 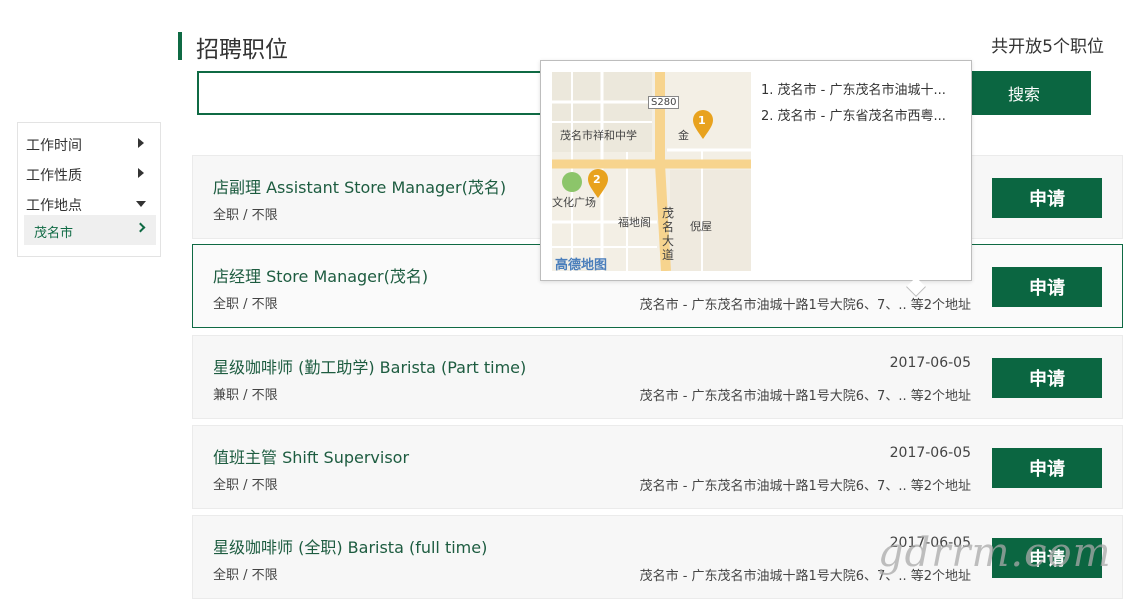 What do you see at coordinates (1024, 93) in the screenshot?
I see `search-button: 搜索` at bounding box center [1024, 93].